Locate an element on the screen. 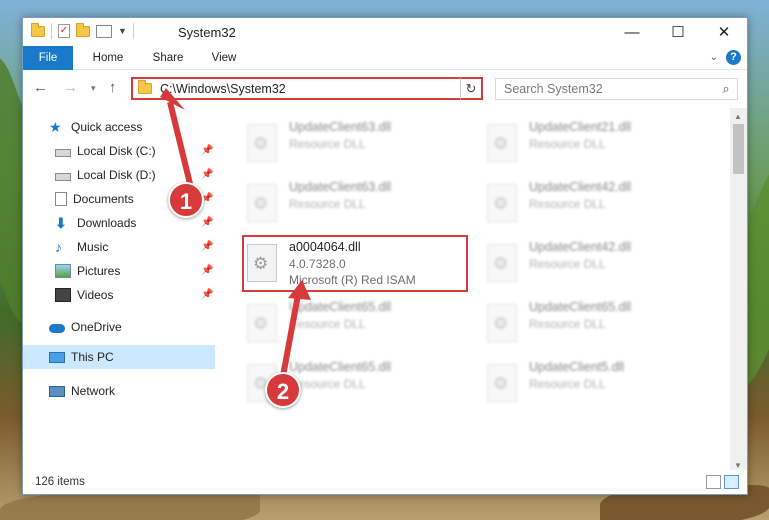  sidebar-item-pictures: Pictures is located at coordinates (87, 271).